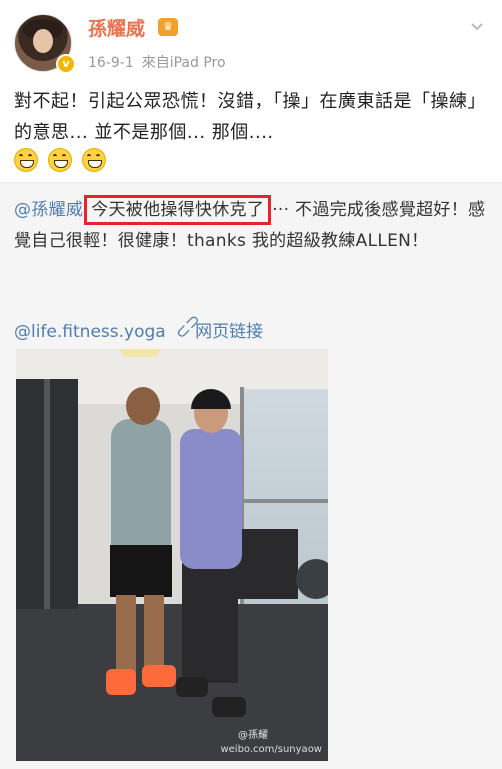  Describe the element at coordinates (143, 406) in the screenshot. I see `trainer-head` at that location.